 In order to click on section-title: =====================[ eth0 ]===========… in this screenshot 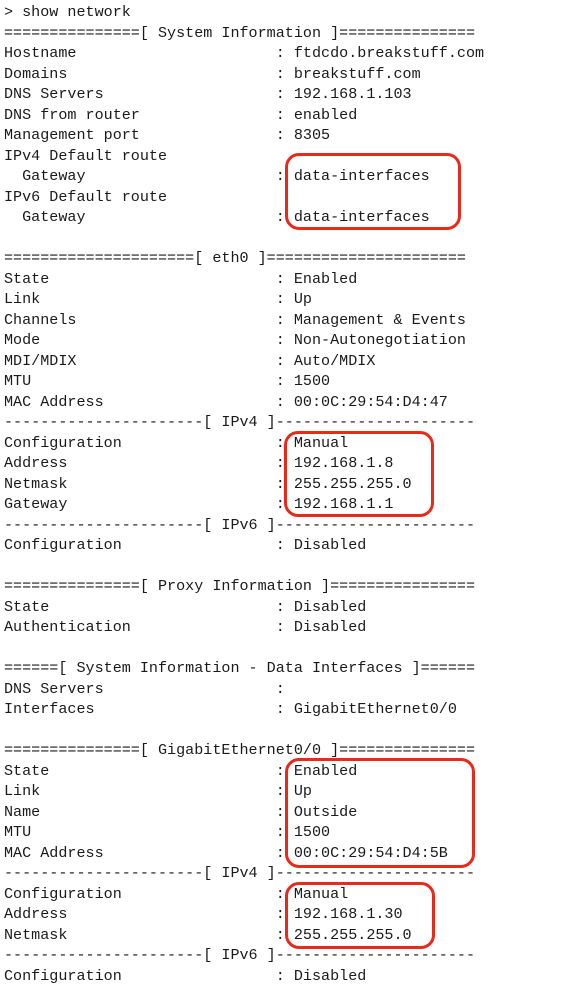, I will do `click(235, 258)`.